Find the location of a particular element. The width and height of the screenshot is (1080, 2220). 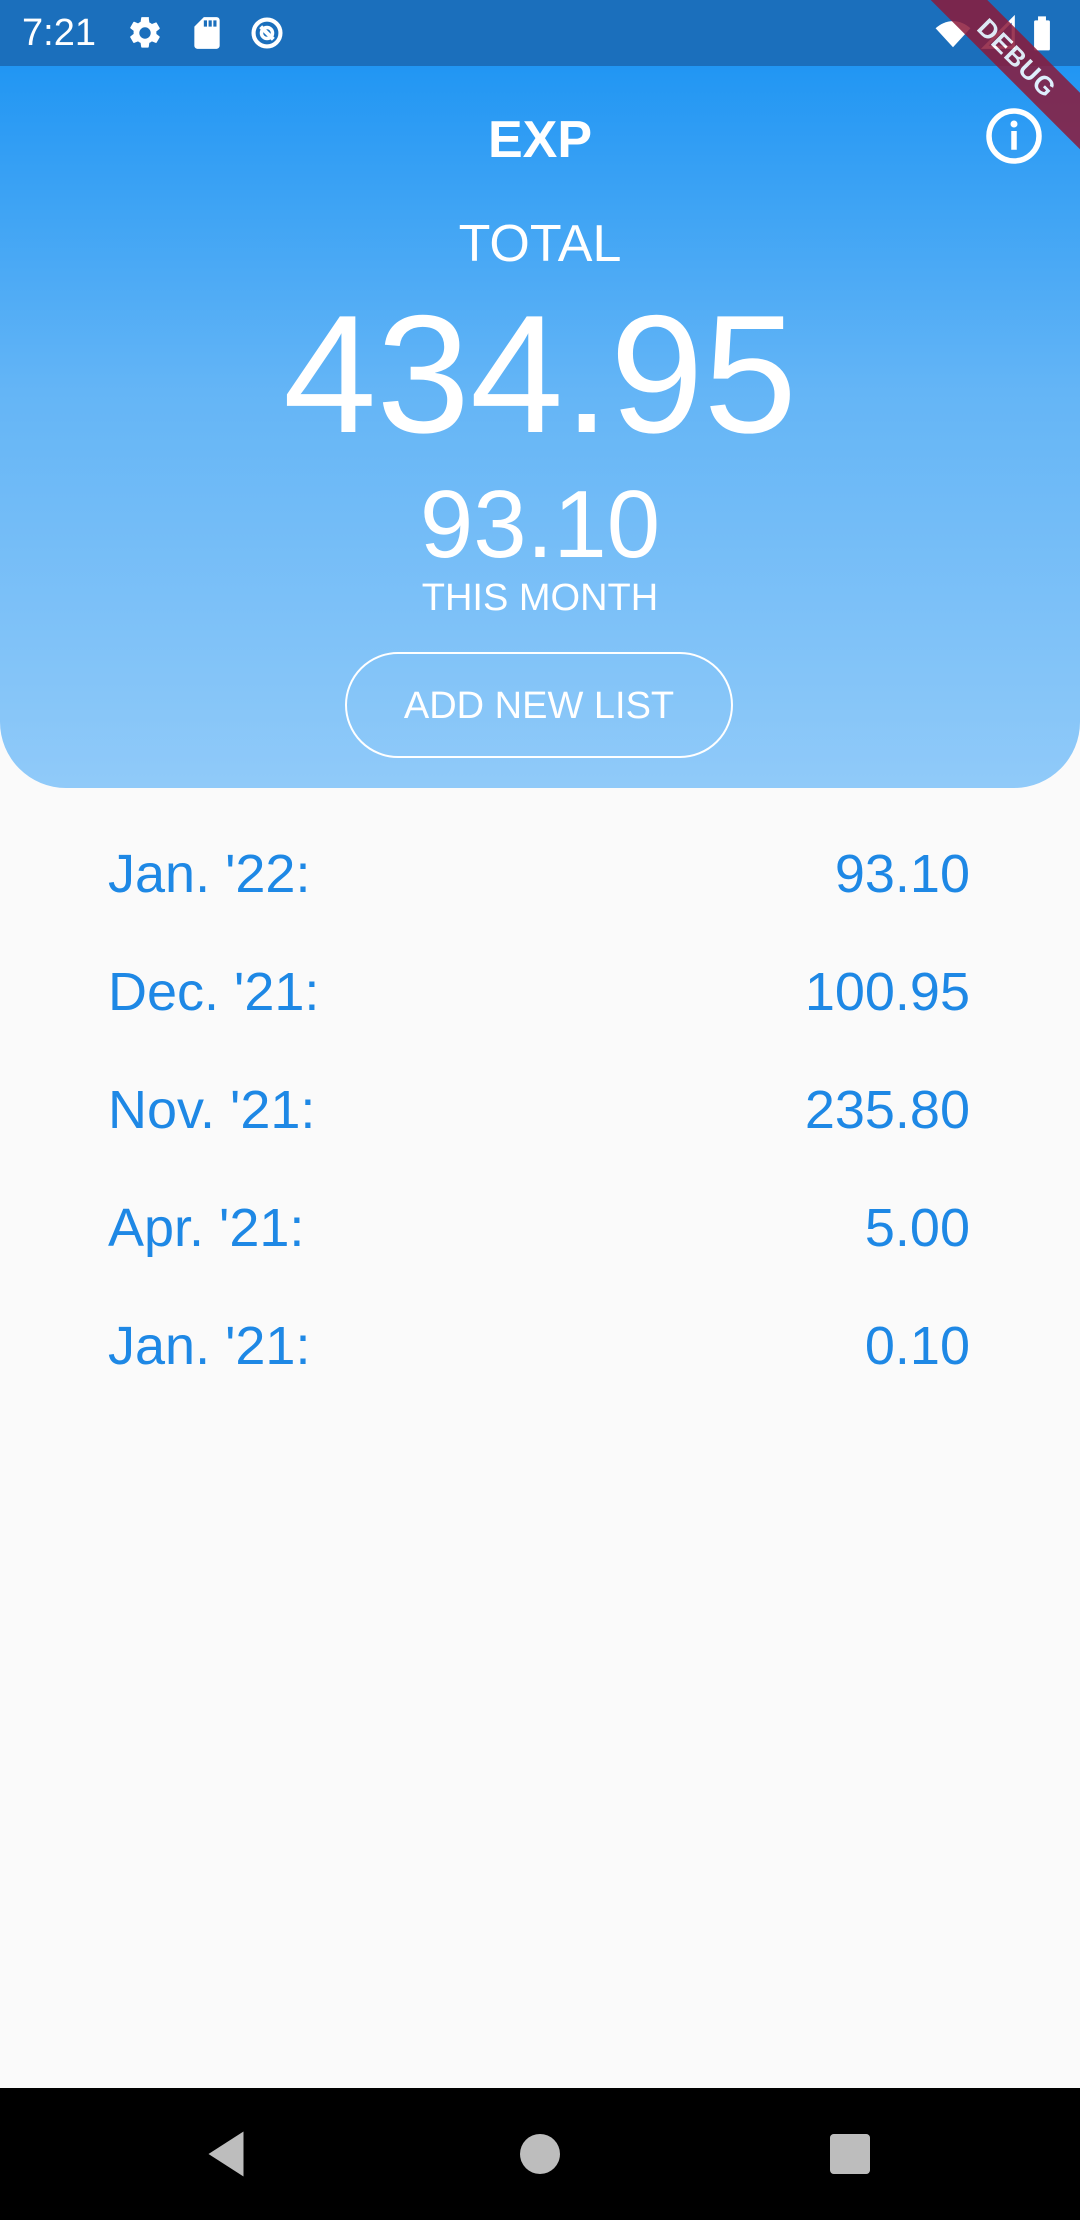

month-label: Apr. '21: is located at coordinates (206, 1228).